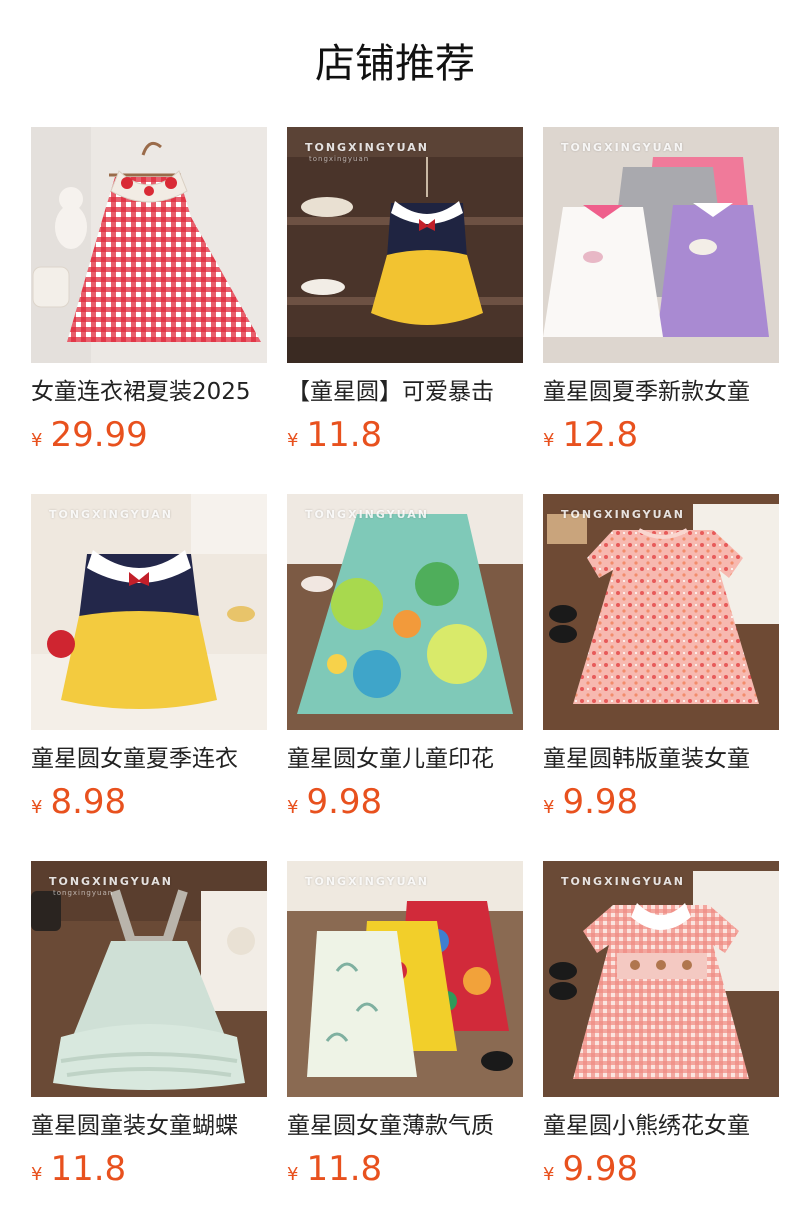  Describe the element at coordinates (405, 392) in the screenshot. I see `product-title: 【童星圆】可爱暴击` at that location.